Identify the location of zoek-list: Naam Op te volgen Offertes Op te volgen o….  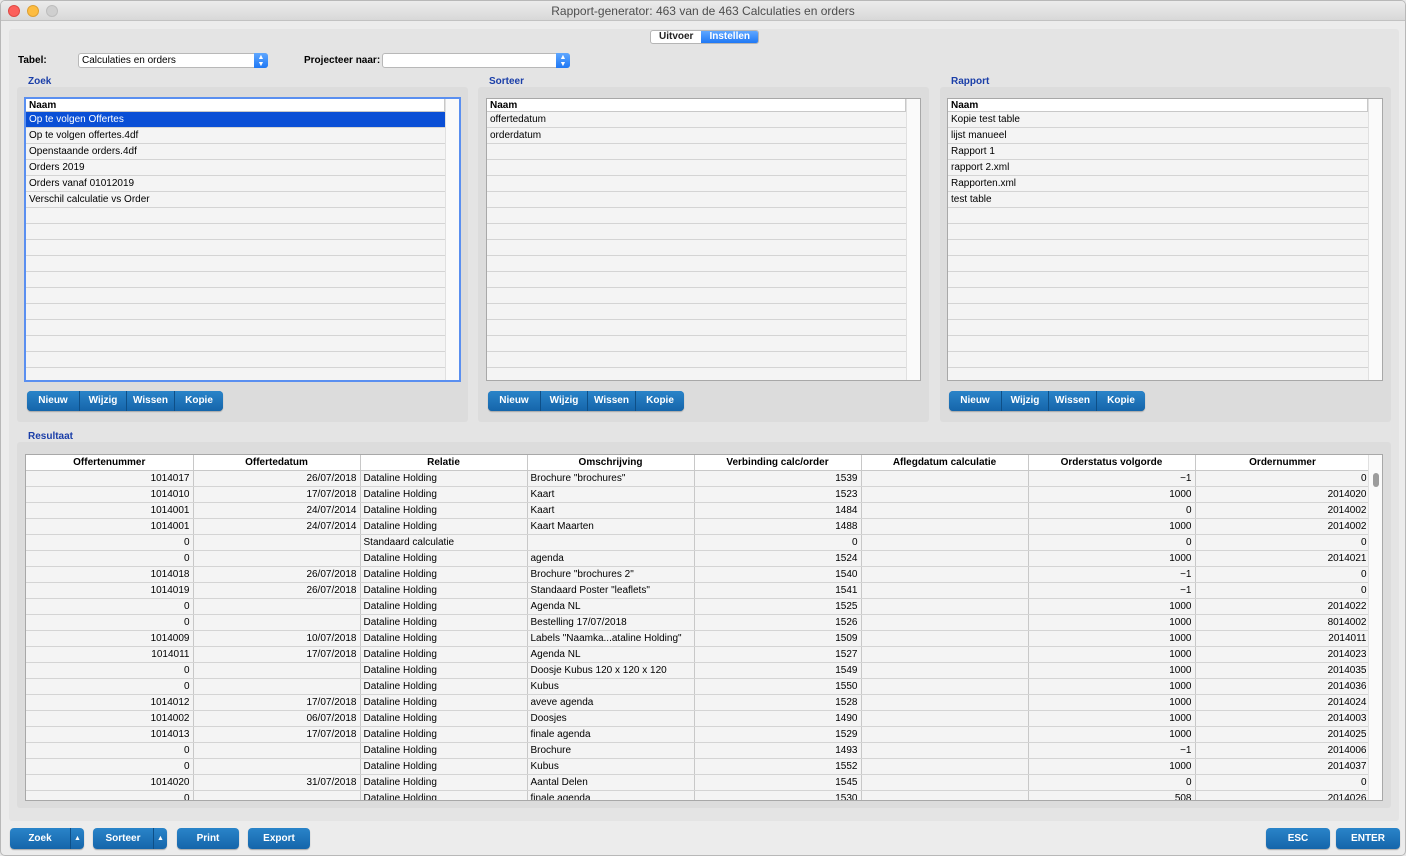
(242, 239).